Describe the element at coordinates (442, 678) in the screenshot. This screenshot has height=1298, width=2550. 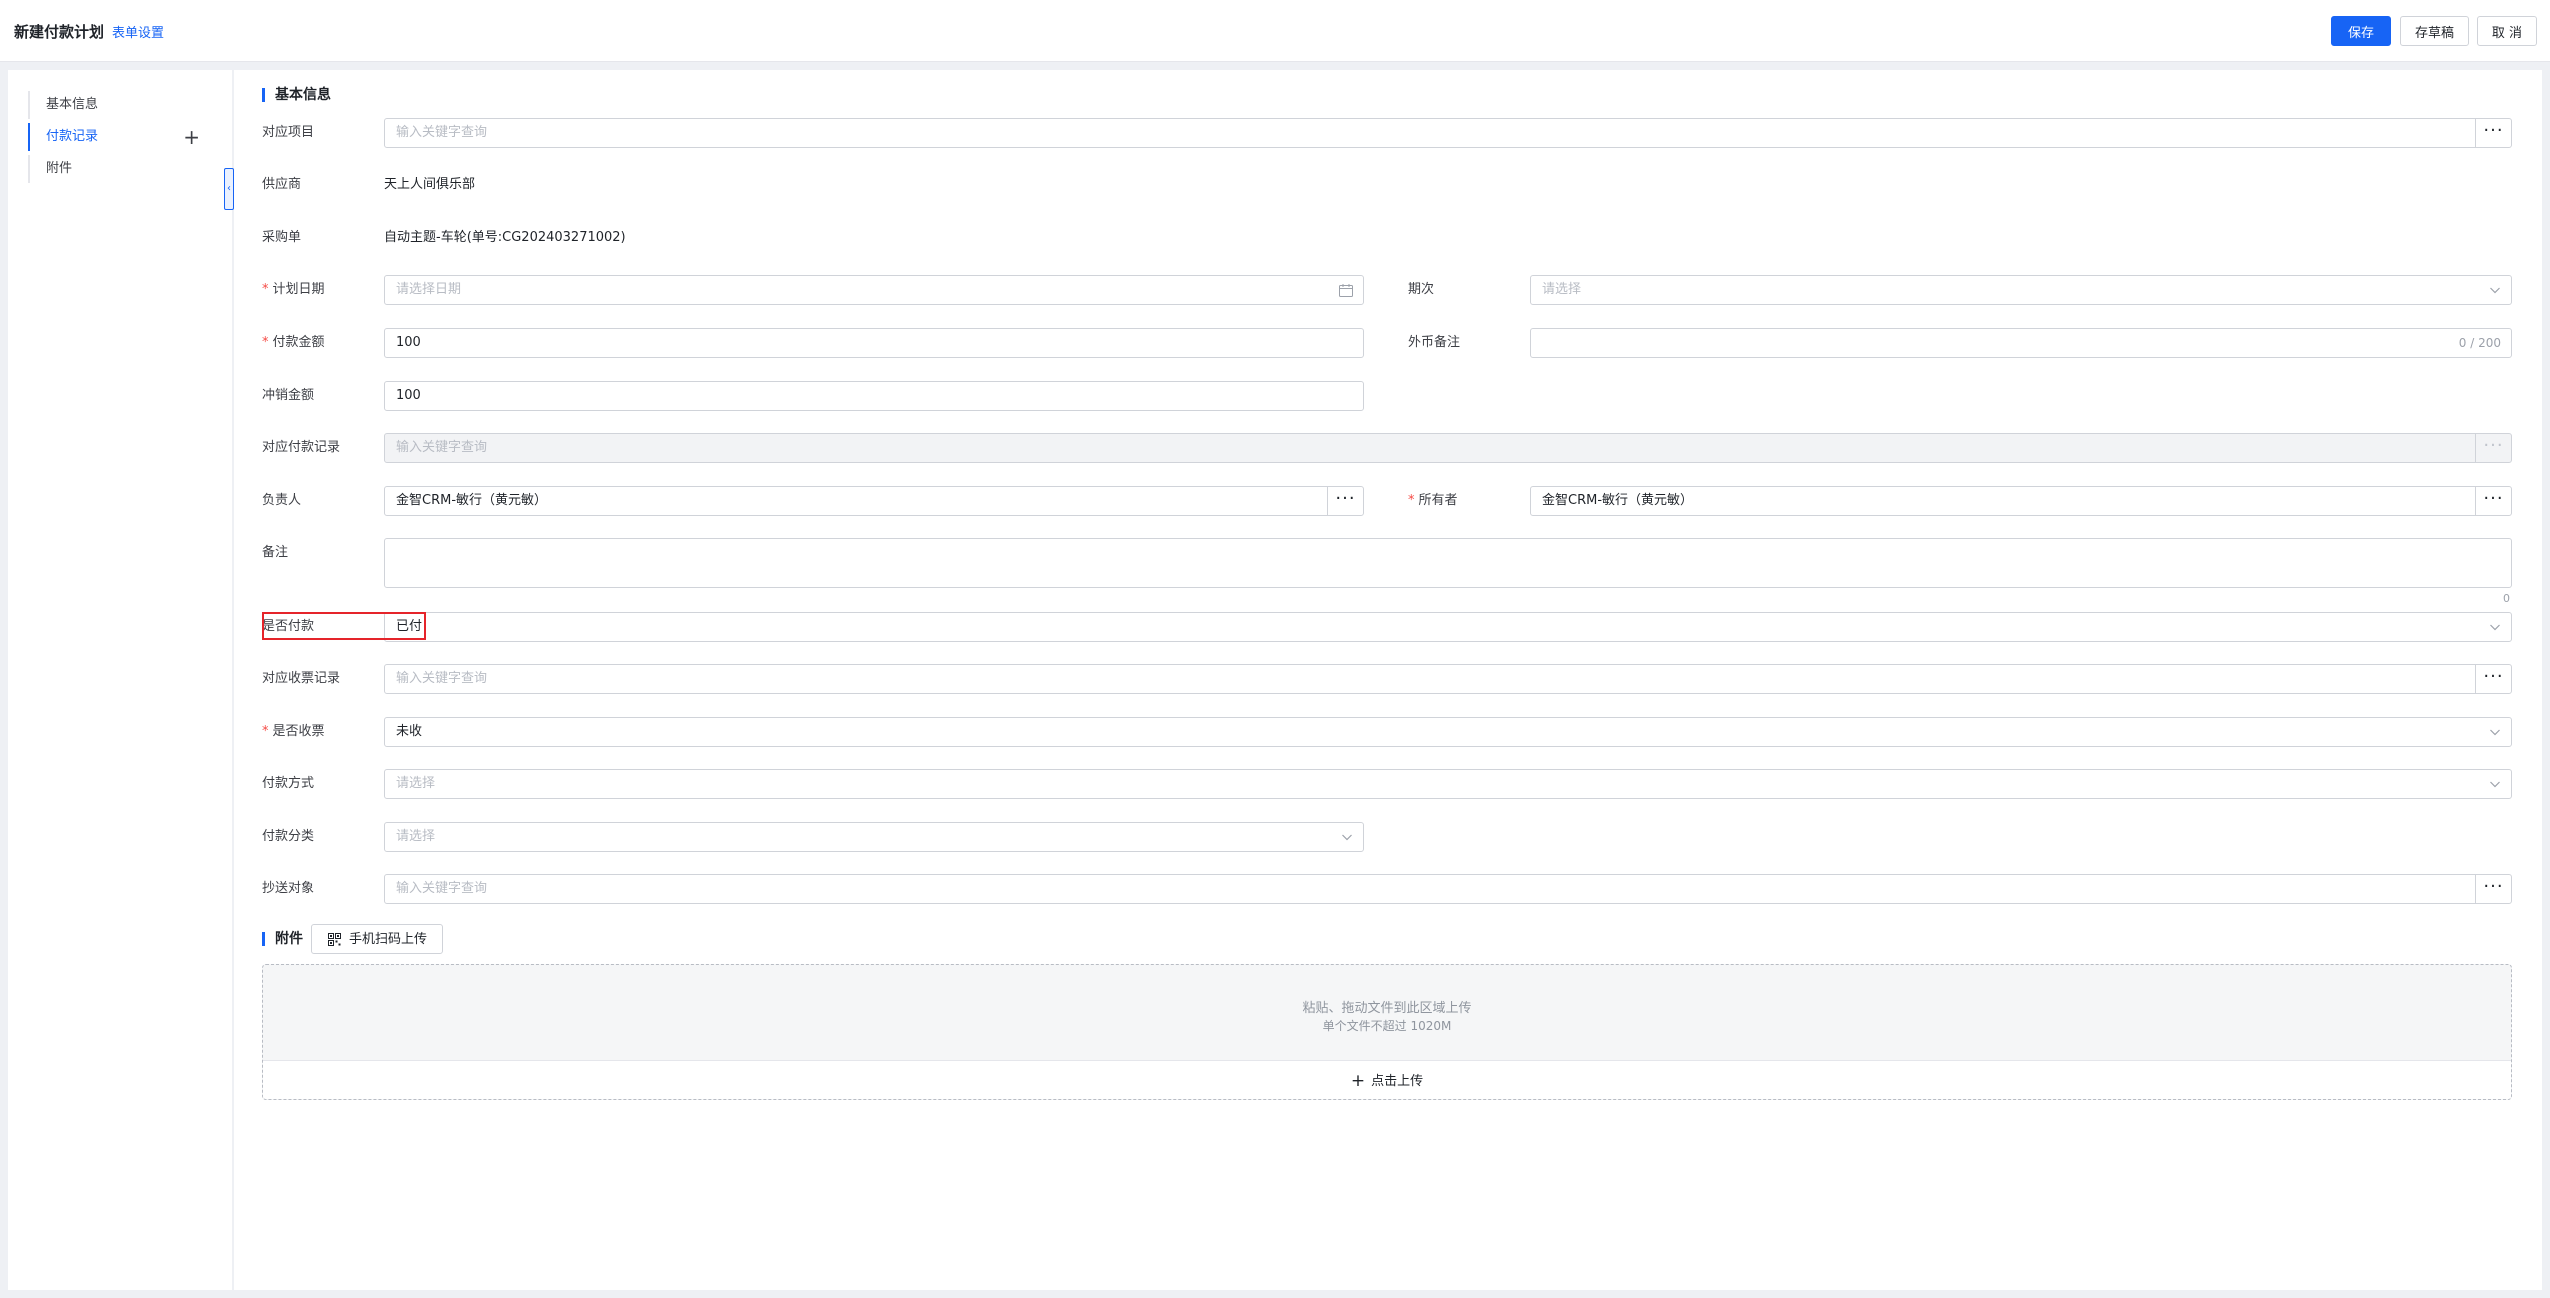
I see `invoice-record-placeholder: 输入关键字查询` at that location.